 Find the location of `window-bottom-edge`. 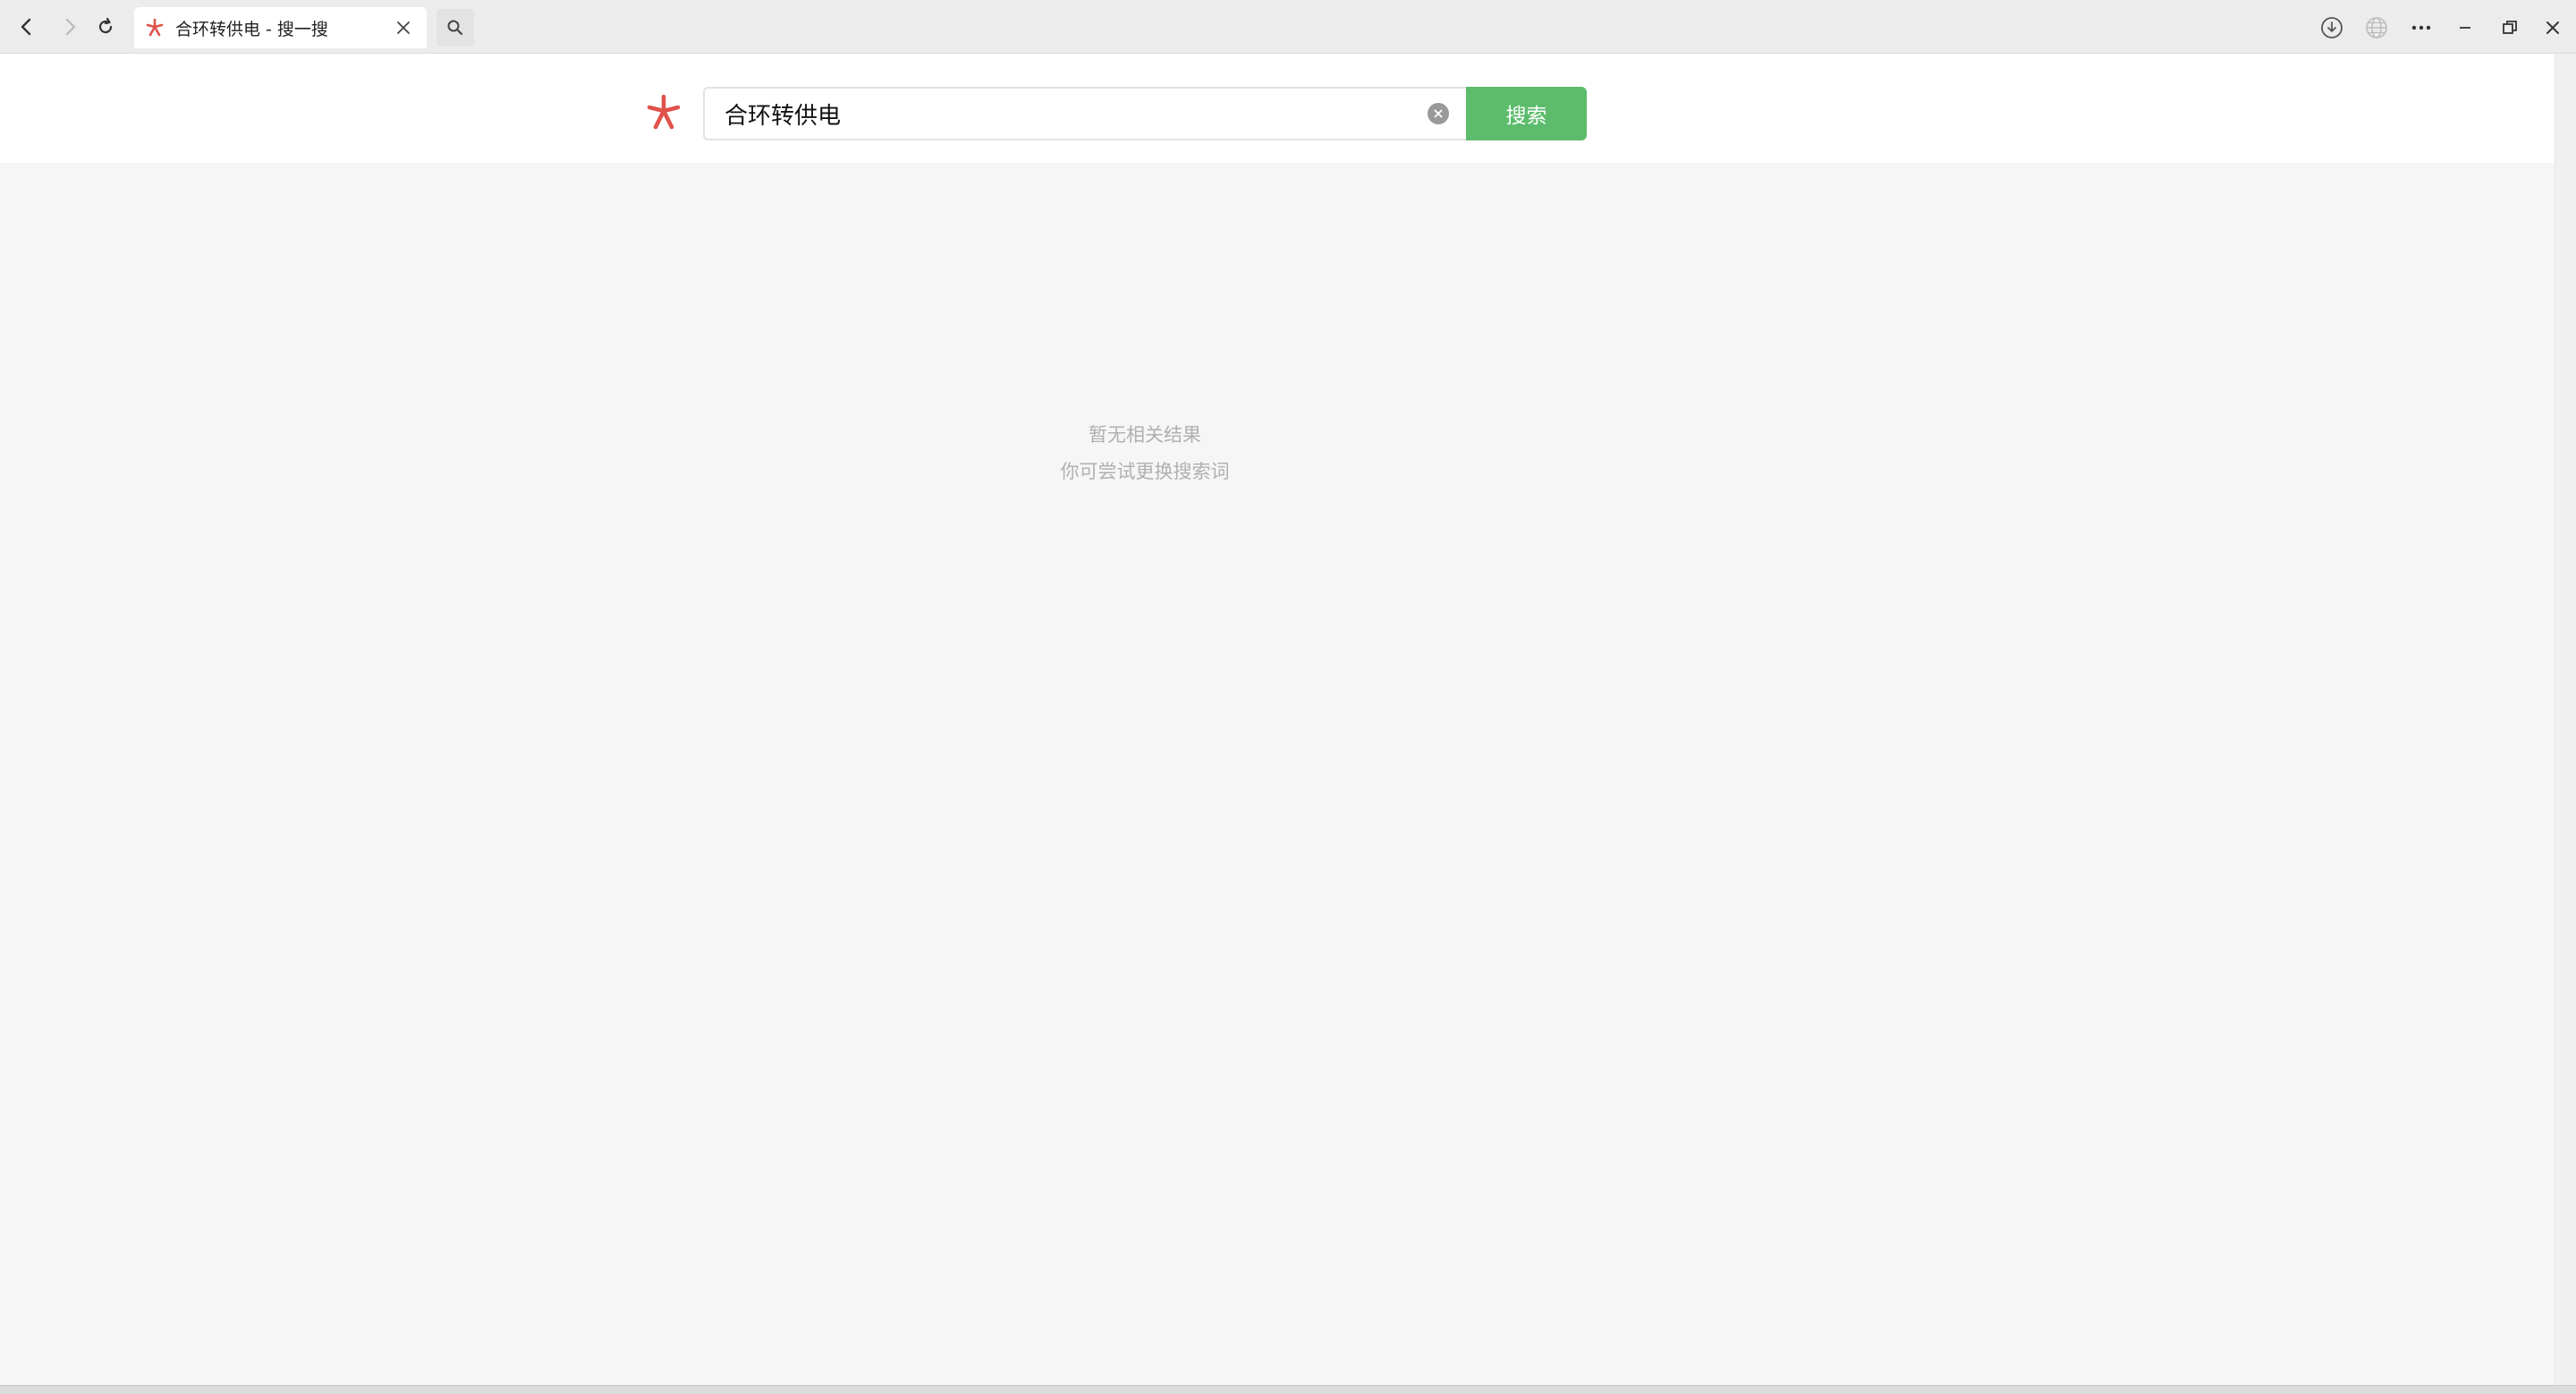

window-bottom-edge is located at coordinates (1288, 1389).